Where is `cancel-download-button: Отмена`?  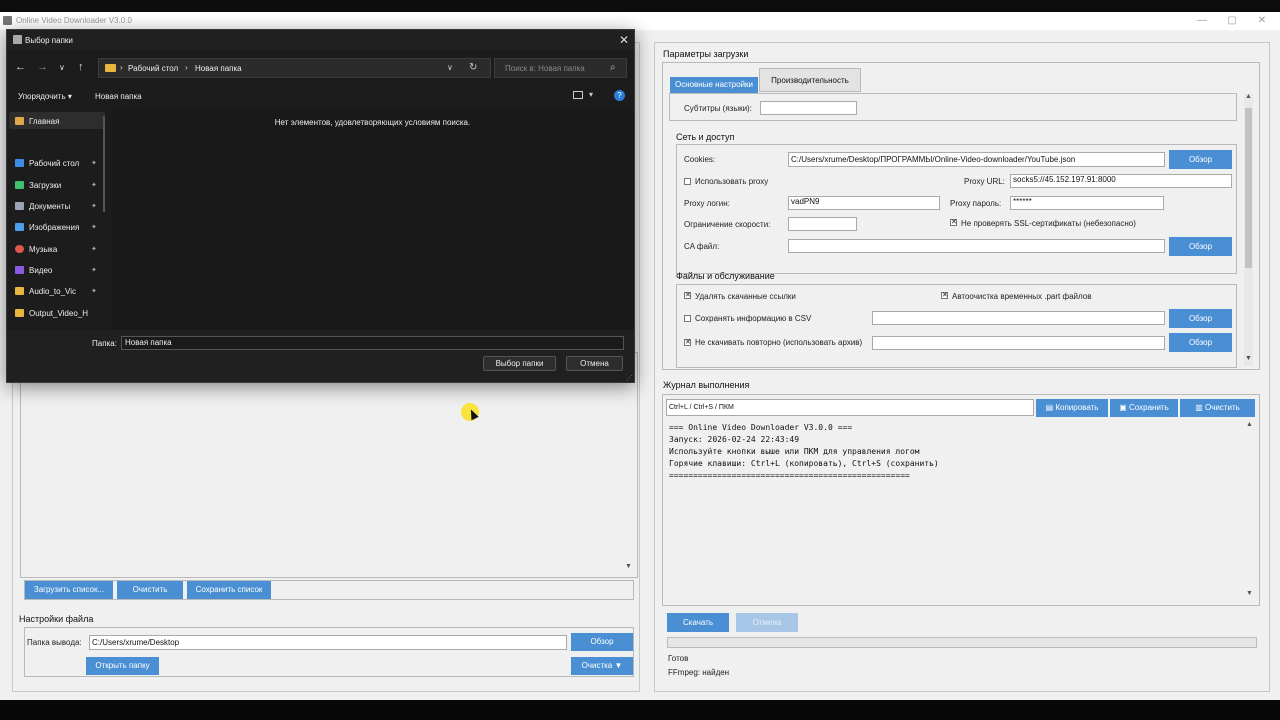
cancel-download-button: Отмена is located at coordinates (767, 622).